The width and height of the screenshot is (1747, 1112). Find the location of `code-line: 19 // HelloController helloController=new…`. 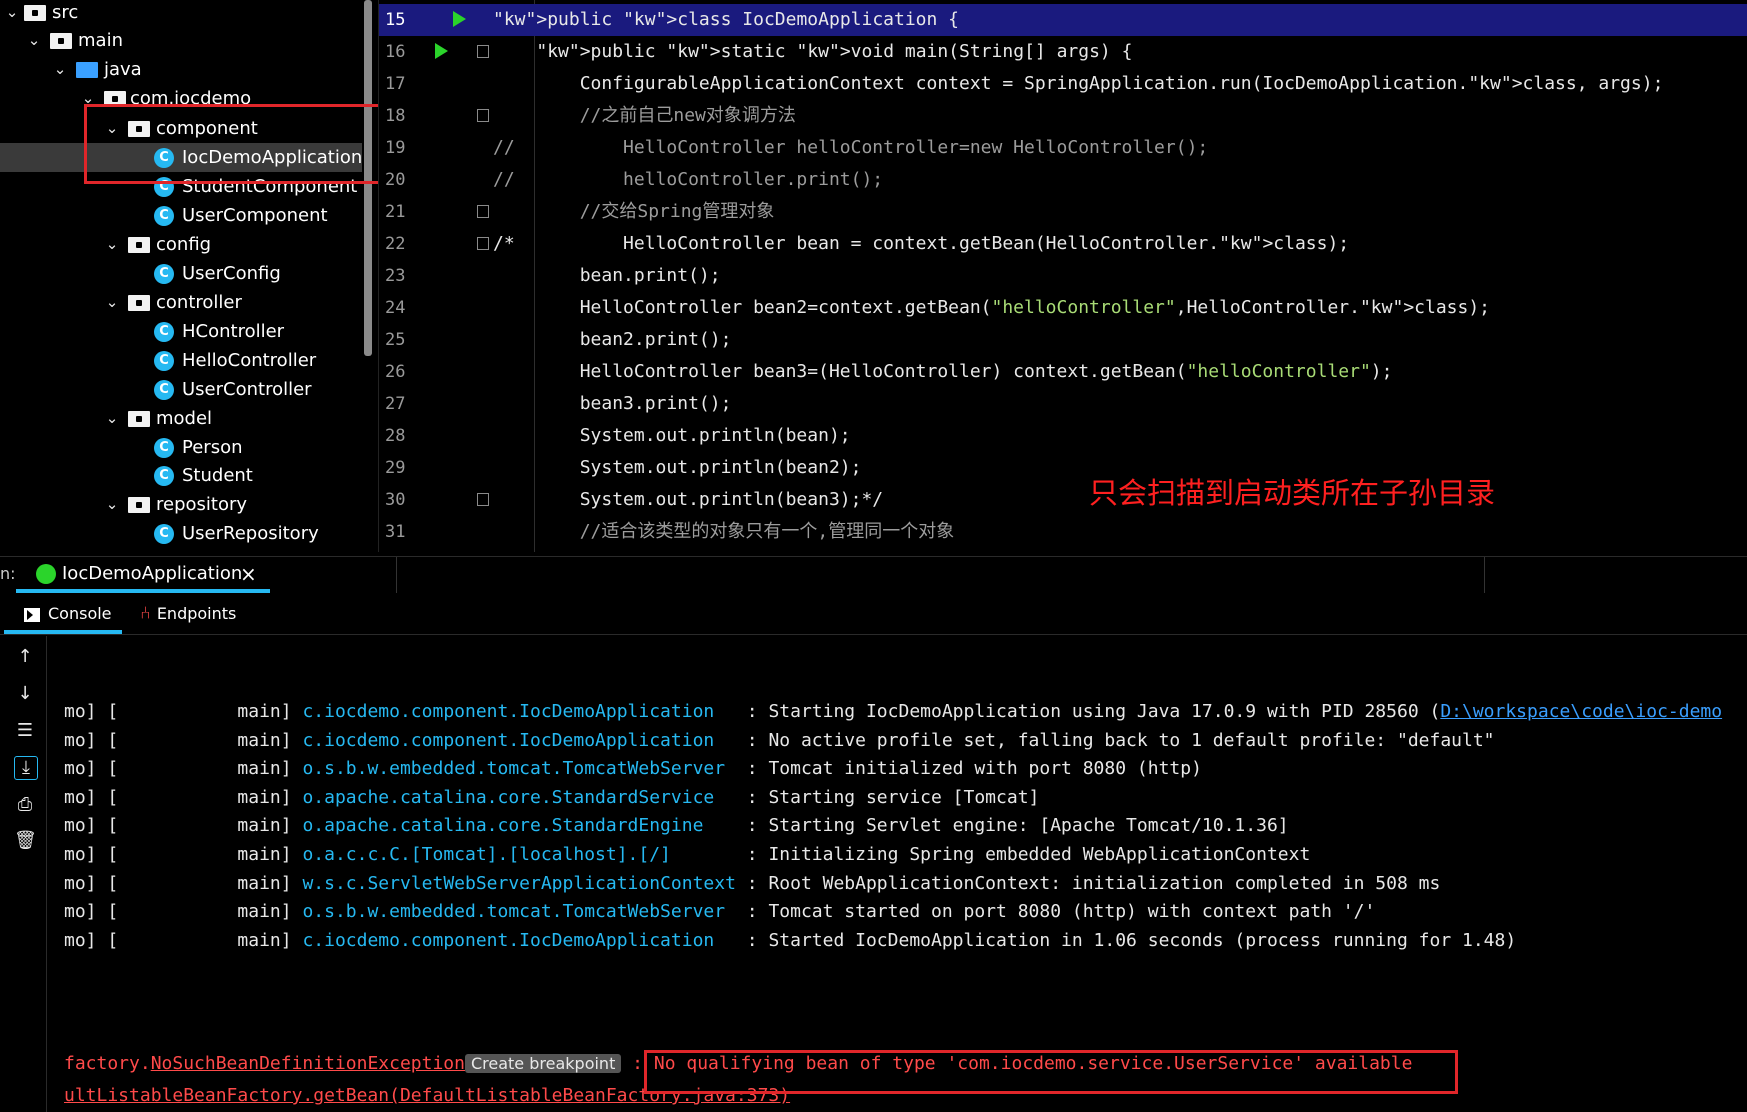

code-line: 19 // HelloController helloController=new… is located at coordinates (1063, 148).